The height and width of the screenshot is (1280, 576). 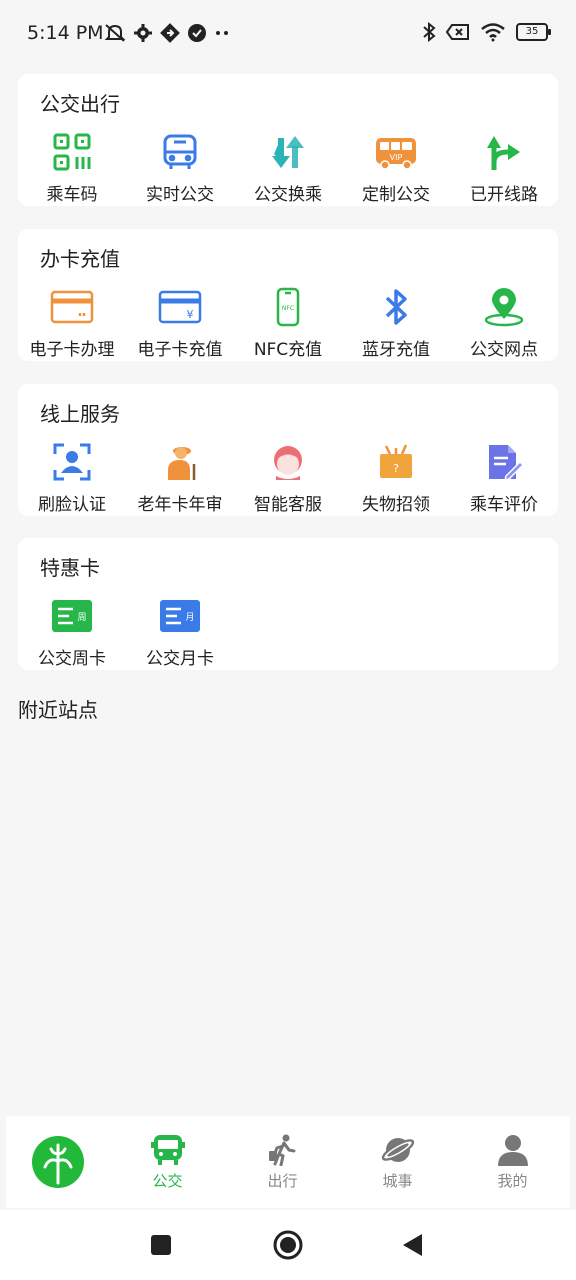 What do you see at coordinates (288, 152) in the screenshot?
I see `transfer-arrows-icon` at bounding box center [288, 152].